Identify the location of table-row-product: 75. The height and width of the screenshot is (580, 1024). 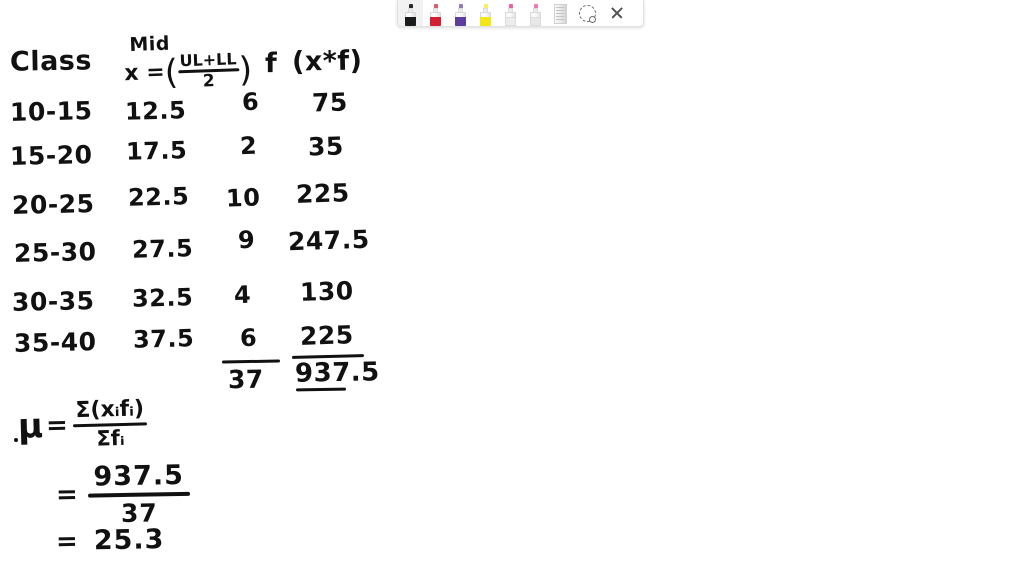
(330, 102).